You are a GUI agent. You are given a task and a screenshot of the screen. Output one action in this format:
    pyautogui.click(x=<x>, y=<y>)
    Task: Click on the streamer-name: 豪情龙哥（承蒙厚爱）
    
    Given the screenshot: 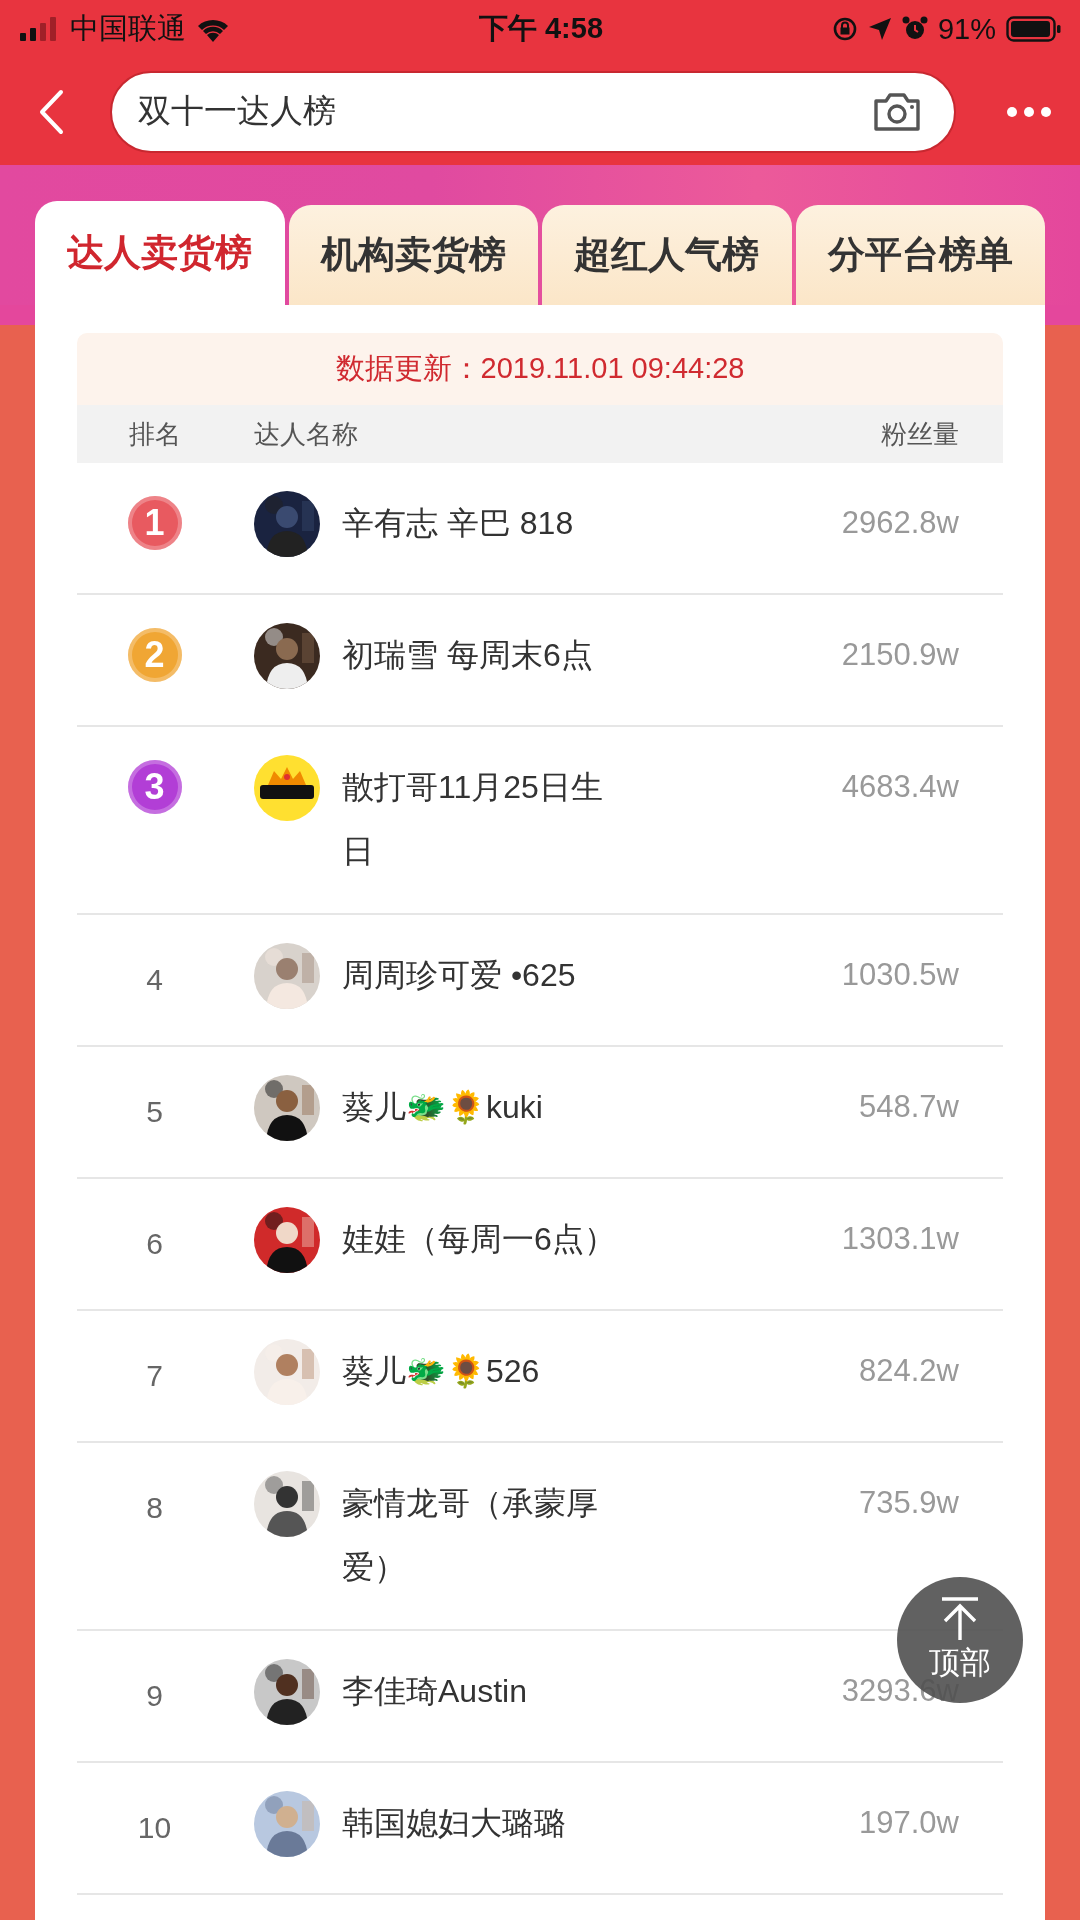 What is the action you would take?
    pyautogui.click(x=470, y=1535)
    